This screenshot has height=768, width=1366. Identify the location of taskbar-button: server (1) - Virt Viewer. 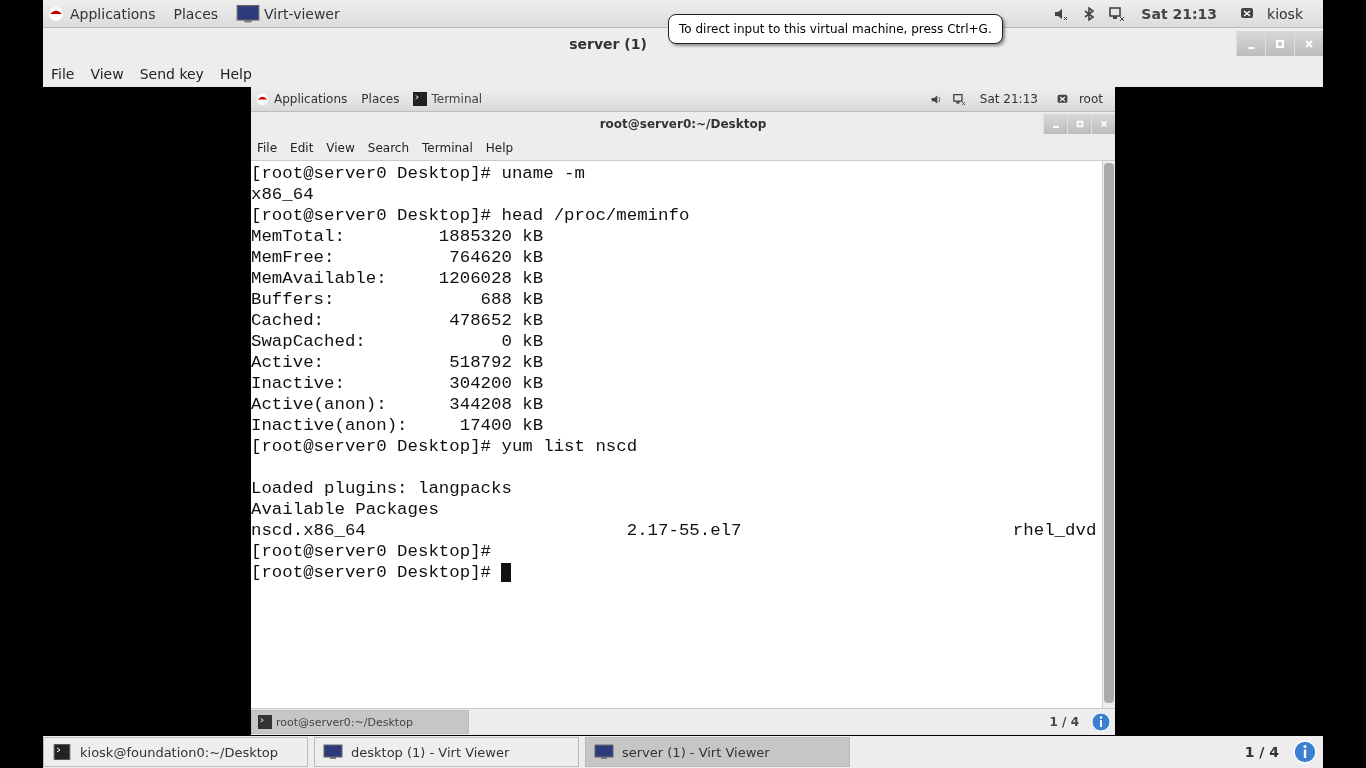
(717, 752).